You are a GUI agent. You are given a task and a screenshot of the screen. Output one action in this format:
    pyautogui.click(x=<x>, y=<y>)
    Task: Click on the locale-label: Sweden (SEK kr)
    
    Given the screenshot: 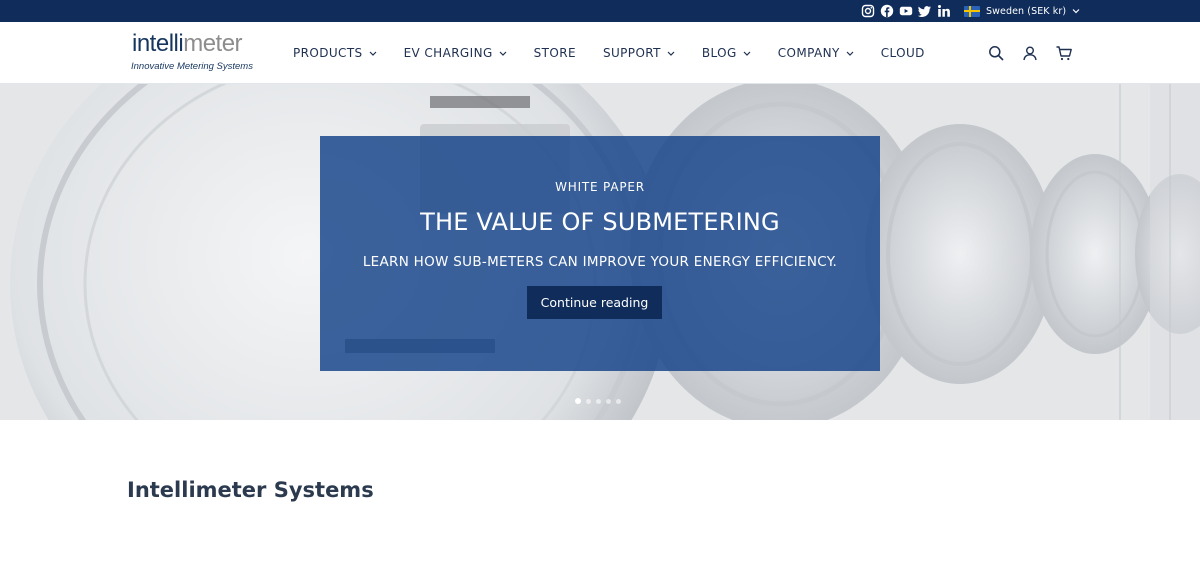 What is the action you would take?
    pyautogui.click(x=1026, y=11)
    